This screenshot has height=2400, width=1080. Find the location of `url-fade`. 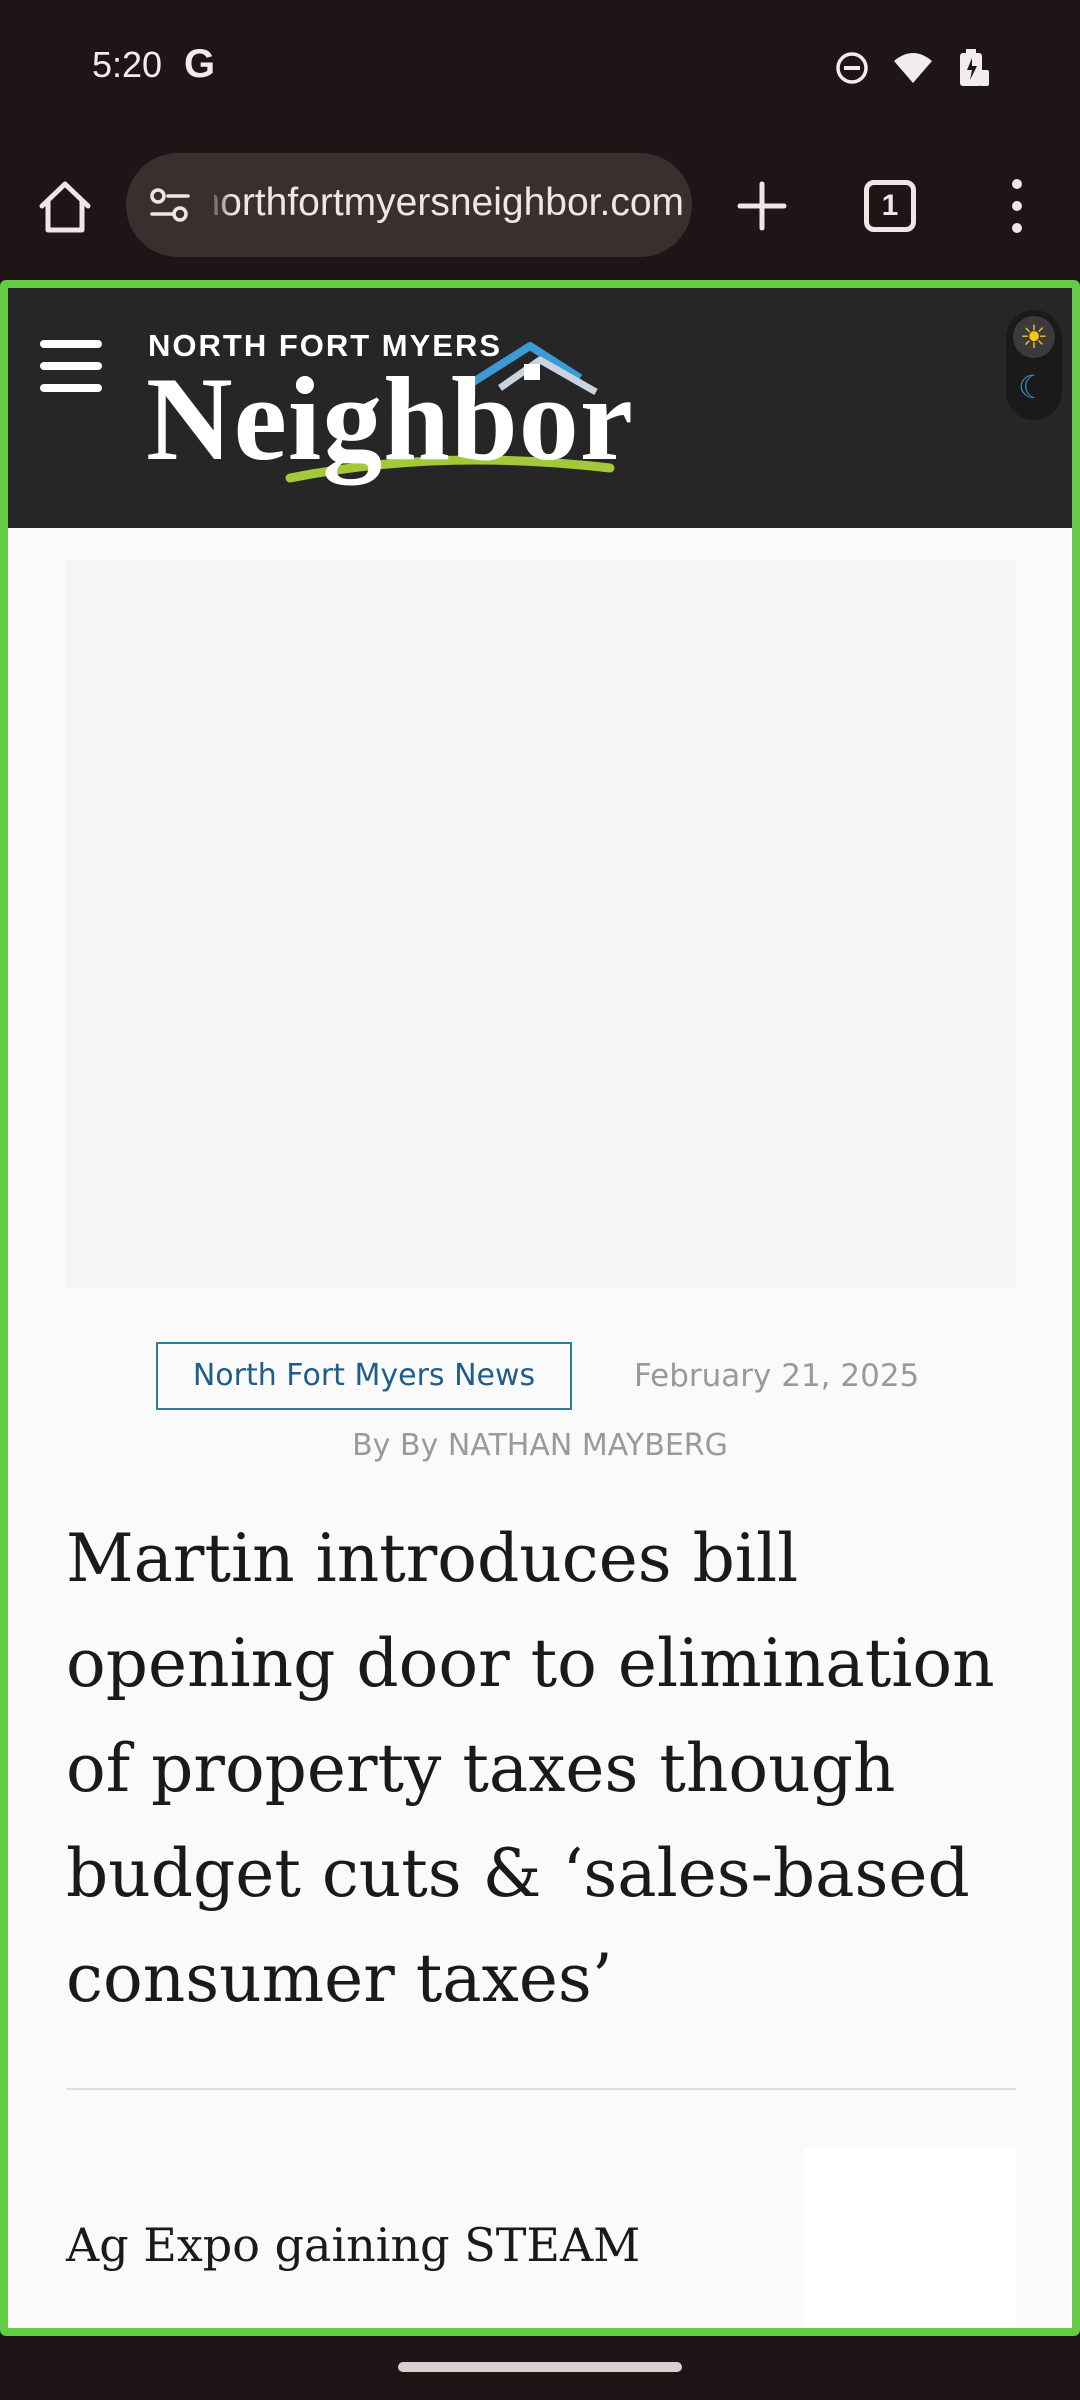

url-fade is located at coordinates (219, 205).